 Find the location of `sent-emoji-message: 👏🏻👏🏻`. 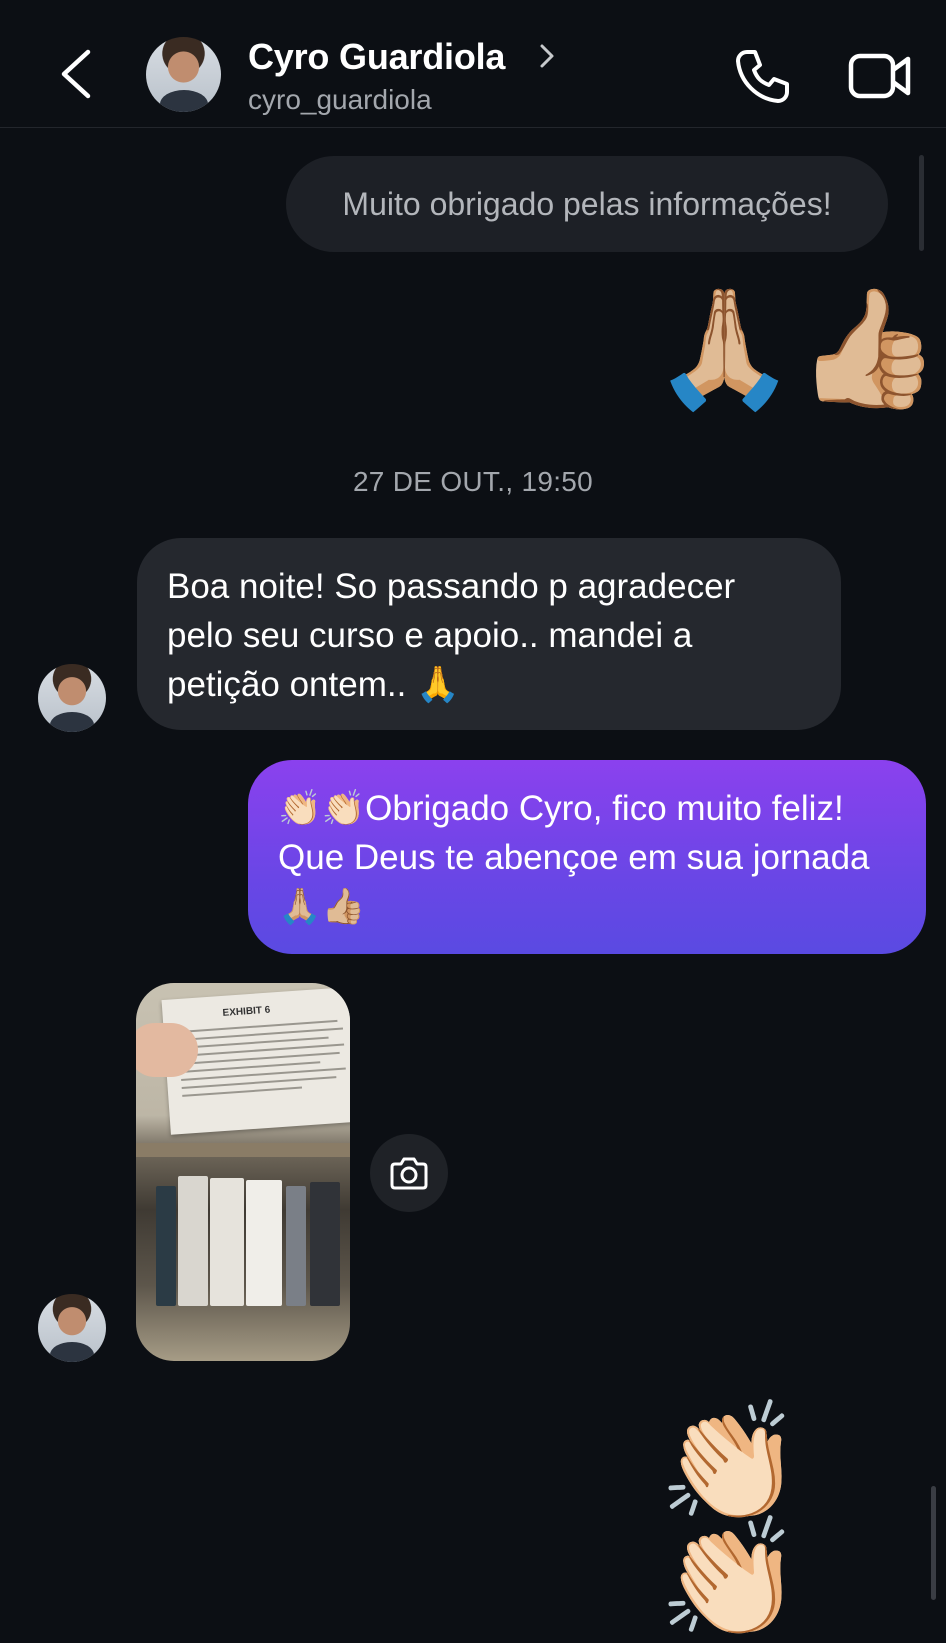

sent-emoji-message: 👏🏻👏🏻 is located at coordinates (802, 1520).